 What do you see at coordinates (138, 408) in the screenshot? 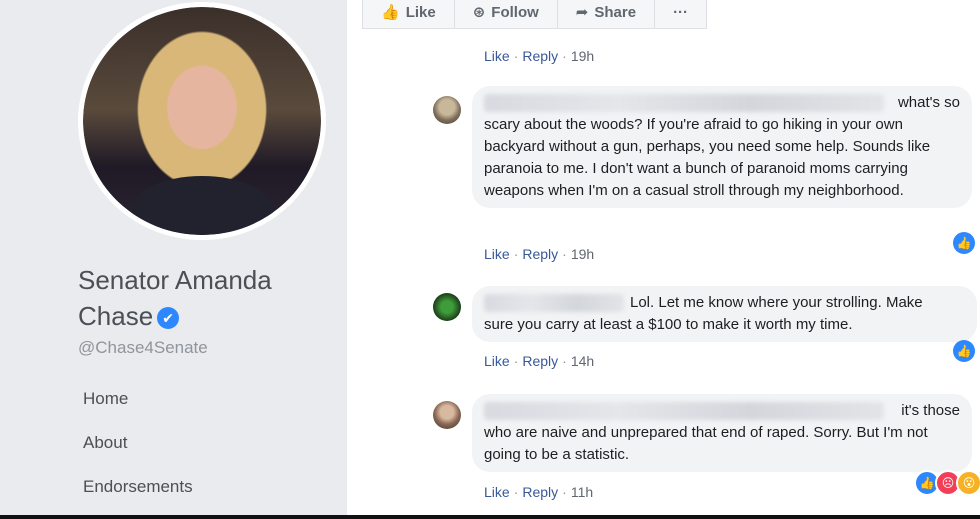
I see `nav-item-home: Home` at bounding box center [138, 408].